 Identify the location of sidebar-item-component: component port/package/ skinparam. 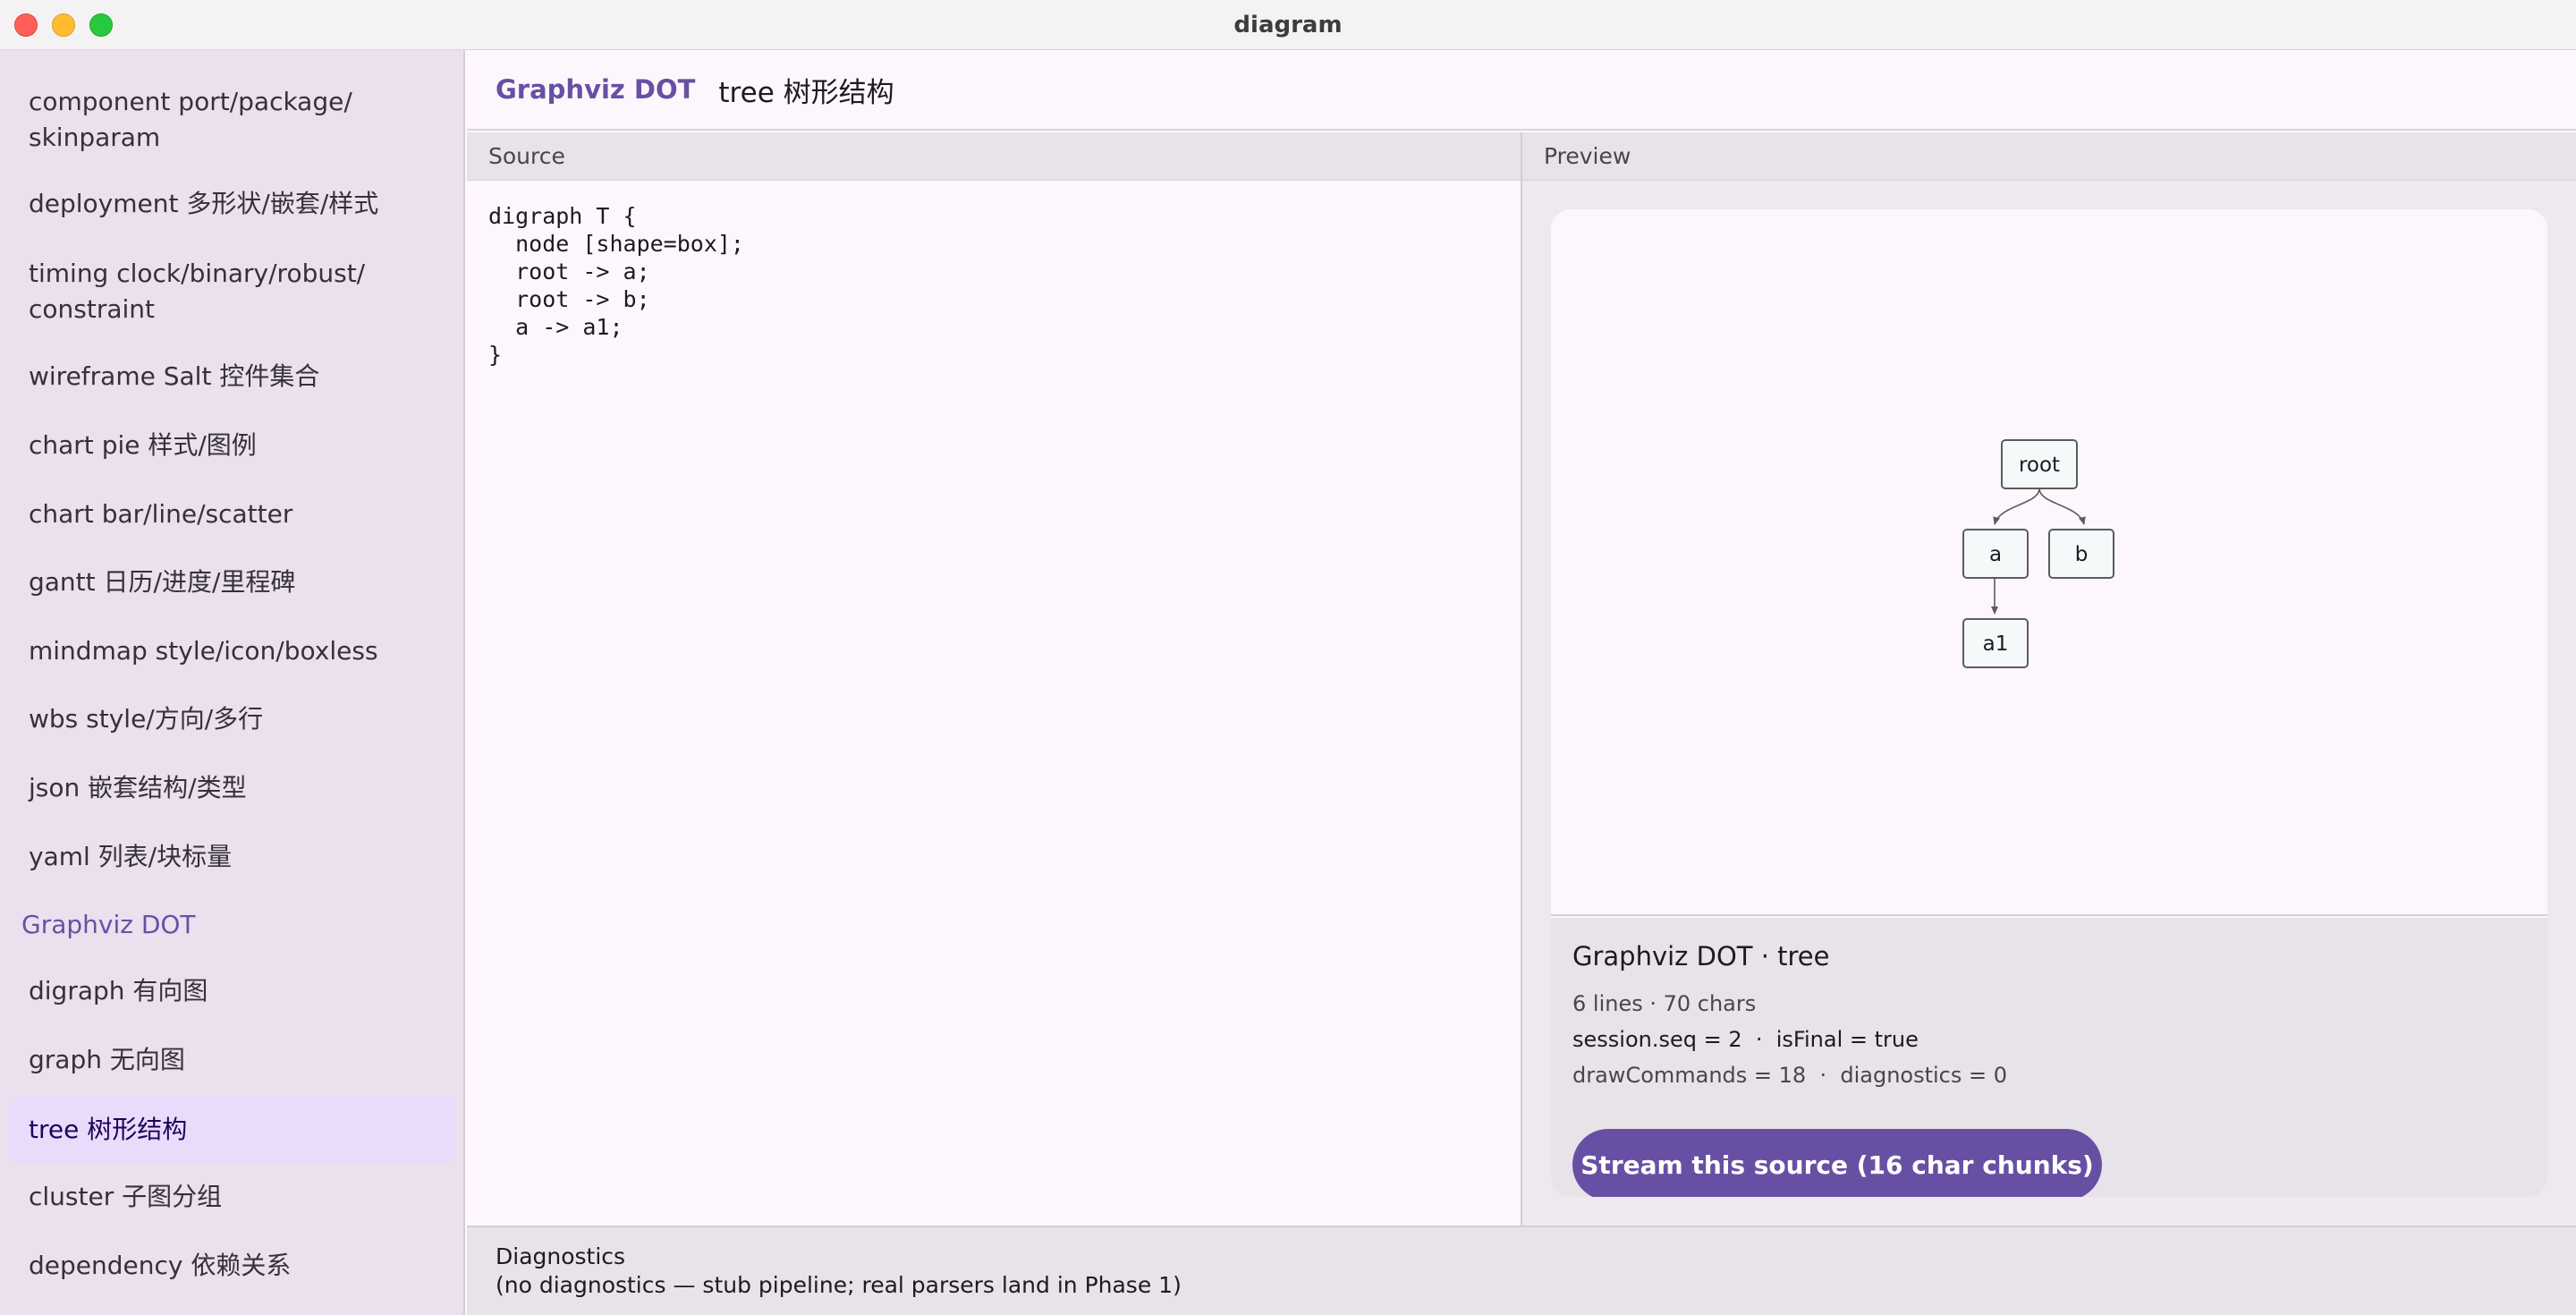
(232, 120).